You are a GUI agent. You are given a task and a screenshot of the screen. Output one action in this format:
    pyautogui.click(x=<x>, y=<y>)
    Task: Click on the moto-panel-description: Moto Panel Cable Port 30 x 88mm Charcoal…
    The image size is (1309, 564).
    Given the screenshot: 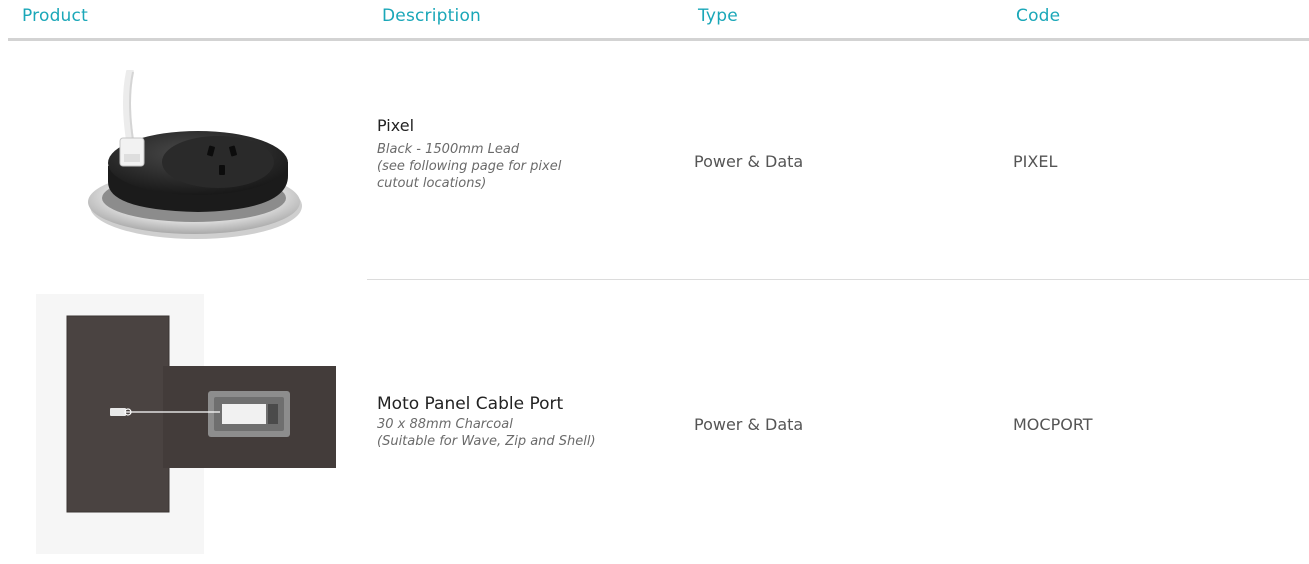 What is the action you would take?
    pyautogui.click(x=486, y=422)
    